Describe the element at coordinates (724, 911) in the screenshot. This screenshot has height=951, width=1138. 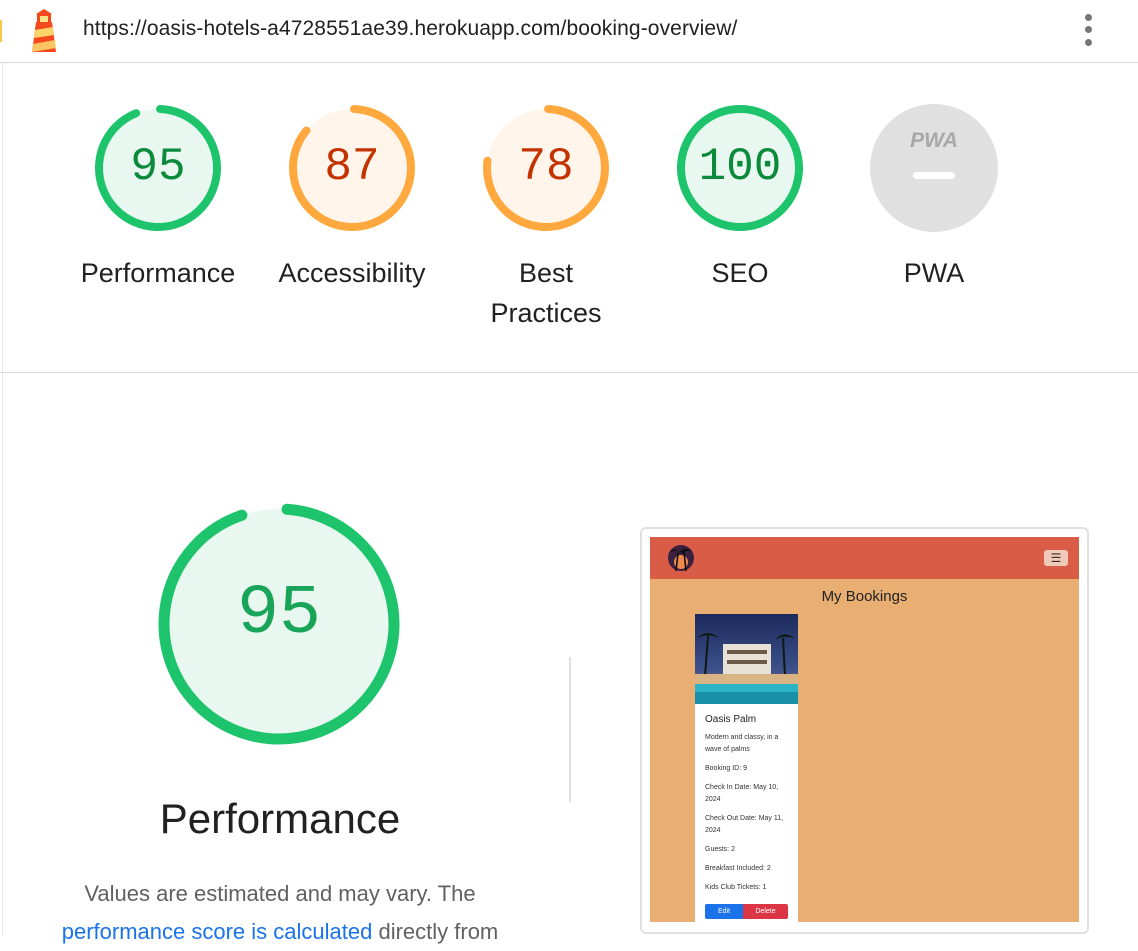
I see `edit-button: Edit` at that location.